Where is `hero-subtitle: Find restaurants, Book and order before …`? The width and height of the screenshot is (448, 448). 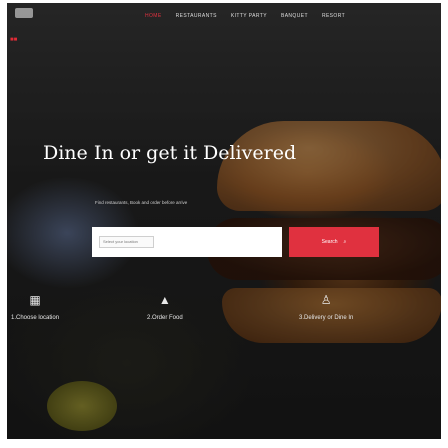
hero-subtitle: Find restaurants, Book and order before … is located at coordinates (141, 202).